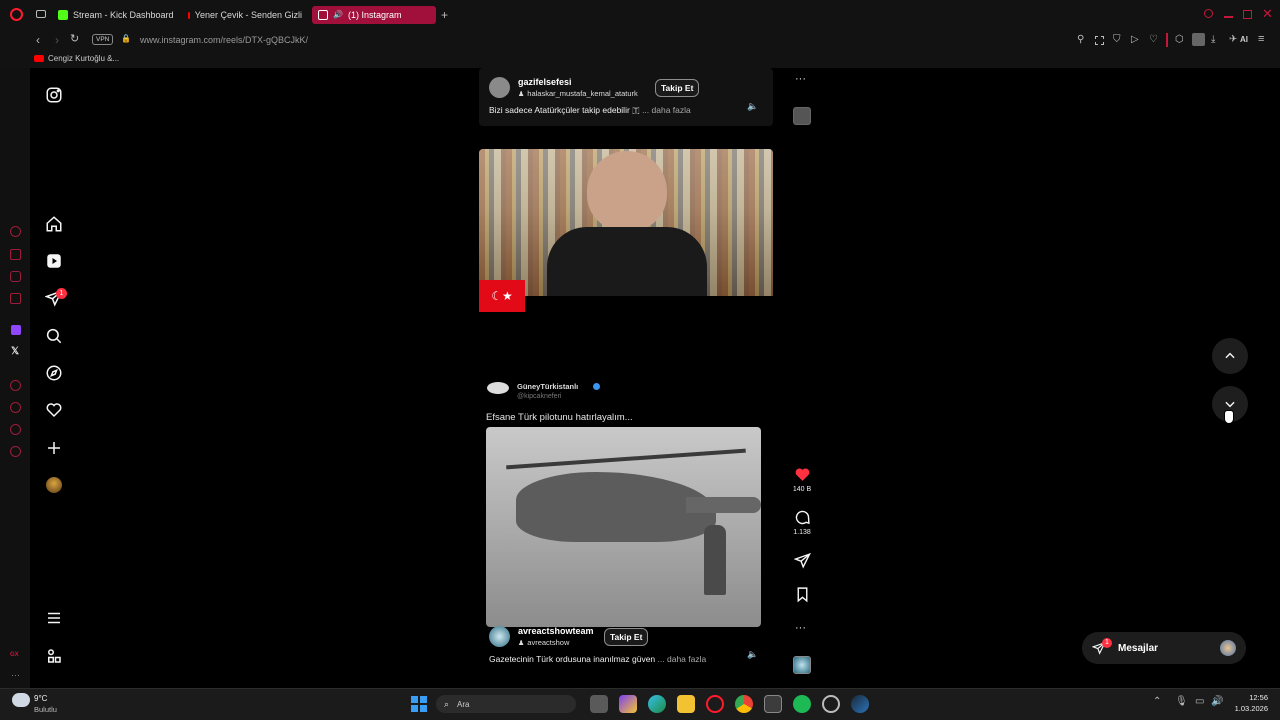 The width and height of the screenshot is (1280, 720). What do you see at coordinates (1153, 40) in the screenshot?
I see `bookmark-outline-icon: ♡` at bounding box center [1153, 40].